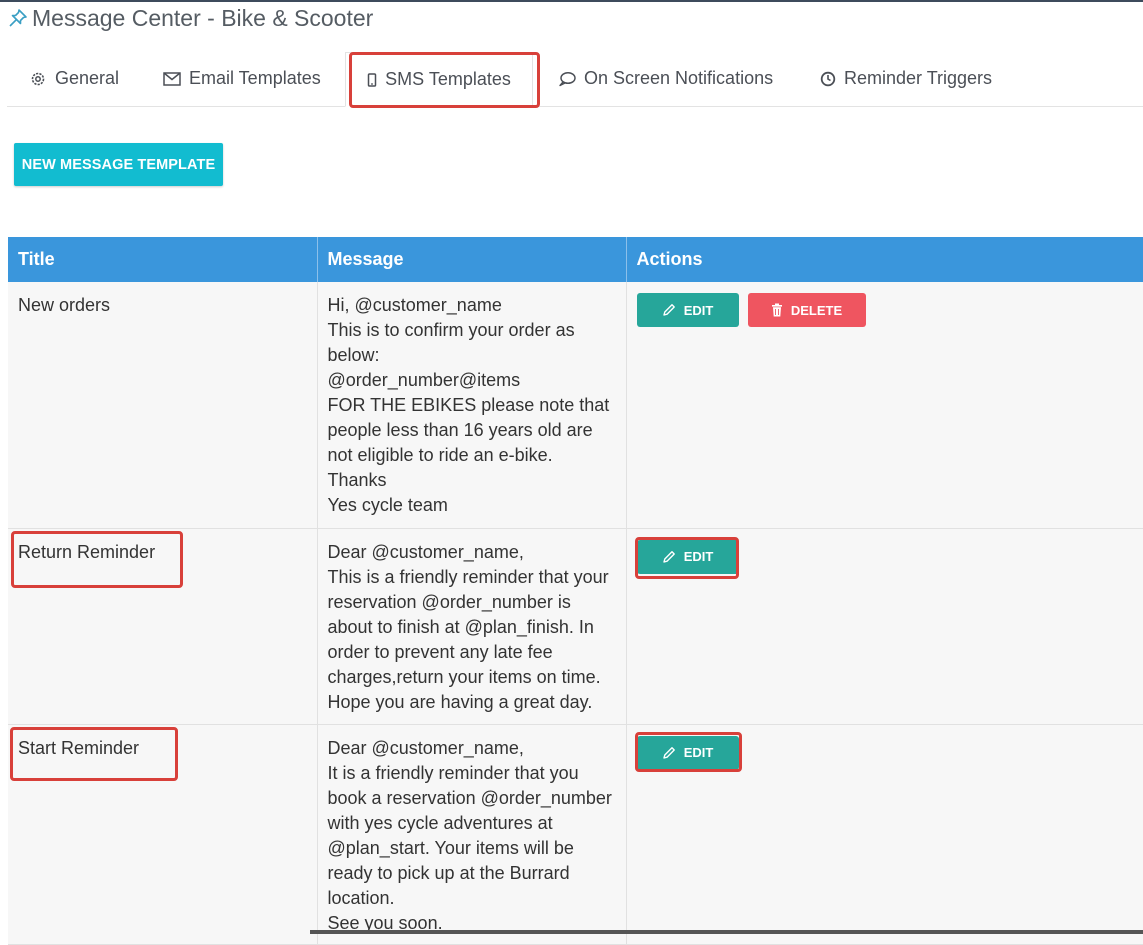 This screenshot has width=1143, height=945. Describe the element at coordinates (357, 480) in the screenshot. I see `message-line: Thanks` at that location.